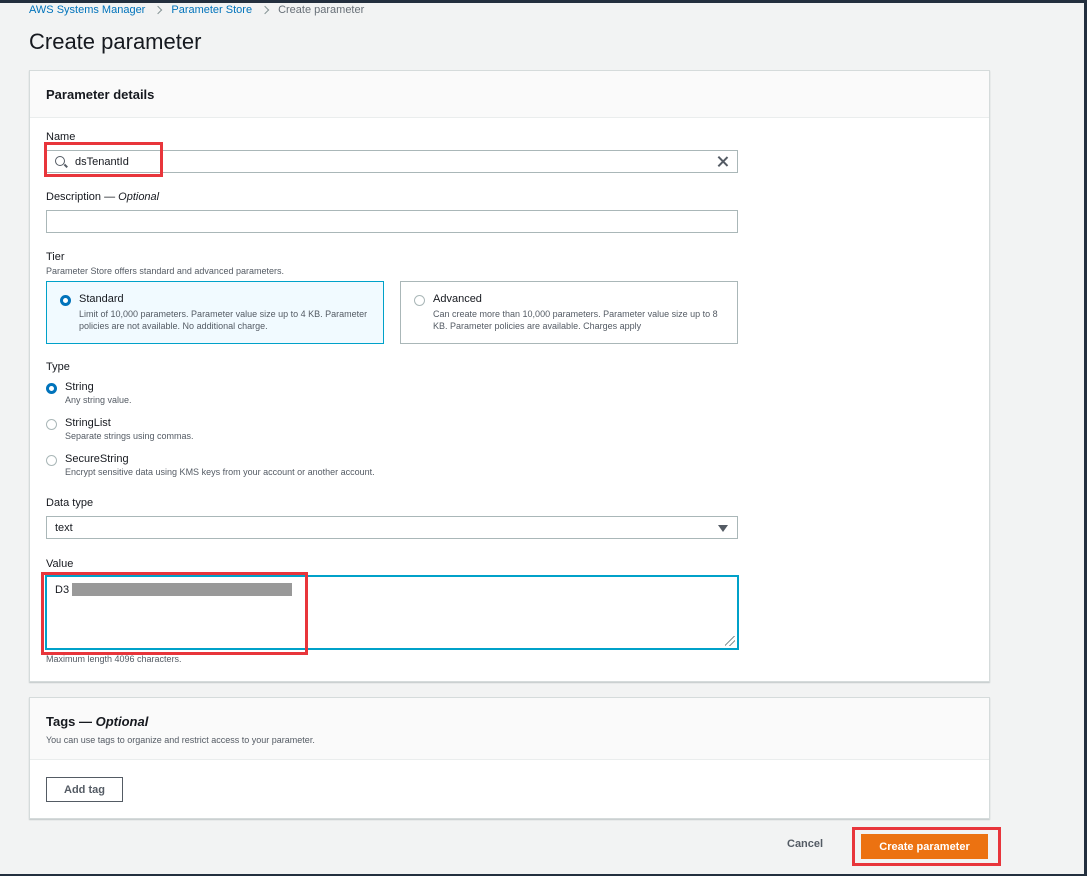 This screenshot has height=876, width=1087. What do you see at coordinates (139, 197) in the screenshot?
I see `optional-text: Optional` at bounding box center [139, 197].